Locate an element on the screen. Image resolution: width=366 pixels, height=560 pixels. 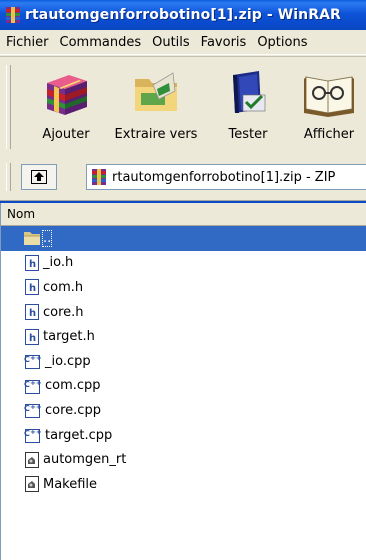
window-title: rtautomgenforrobotino[1].zip - WinRAR is located at coordinates (183, 15).